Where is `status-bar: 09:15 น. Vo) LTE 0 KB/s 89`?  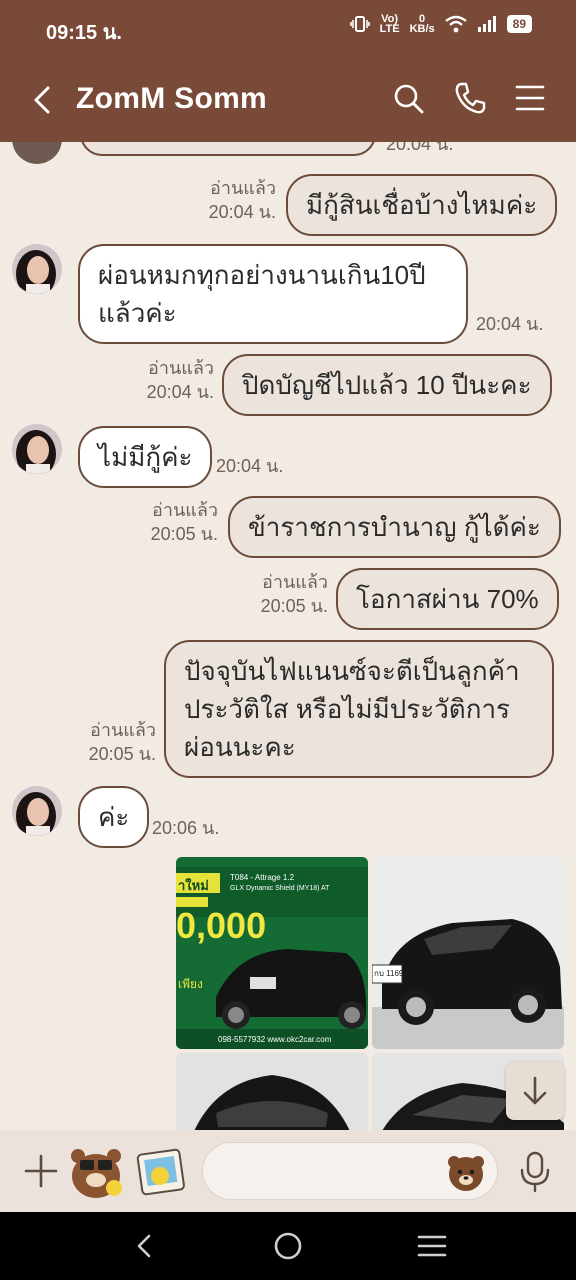
status-bar: 09:15 น. Vo) LTE 0 KB/s 89 is located at coordinates (288, 28).